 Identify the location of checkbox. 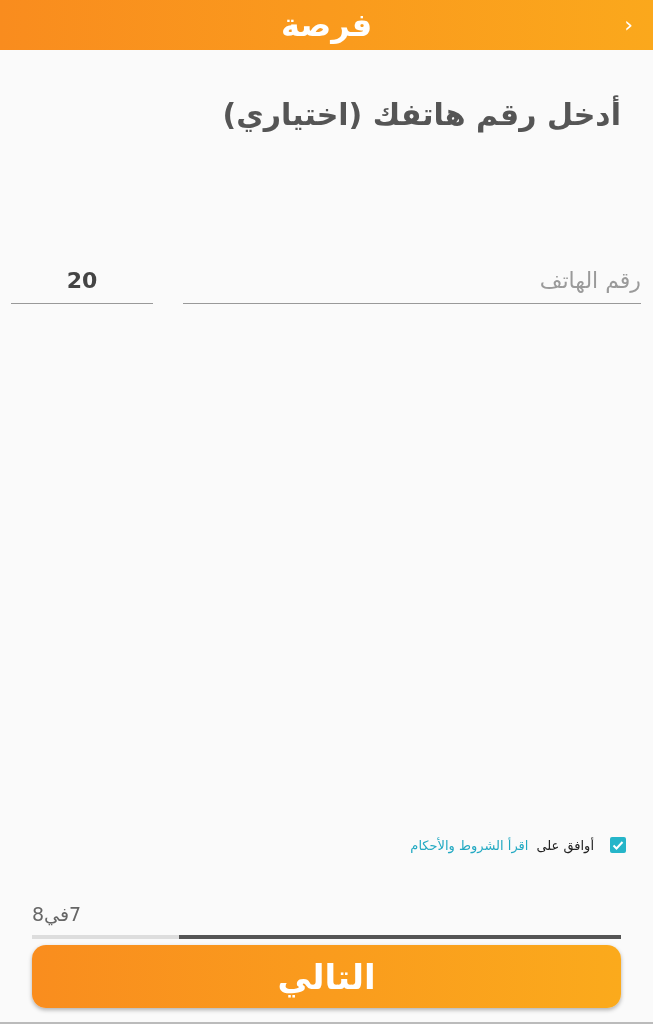
(618, 845).